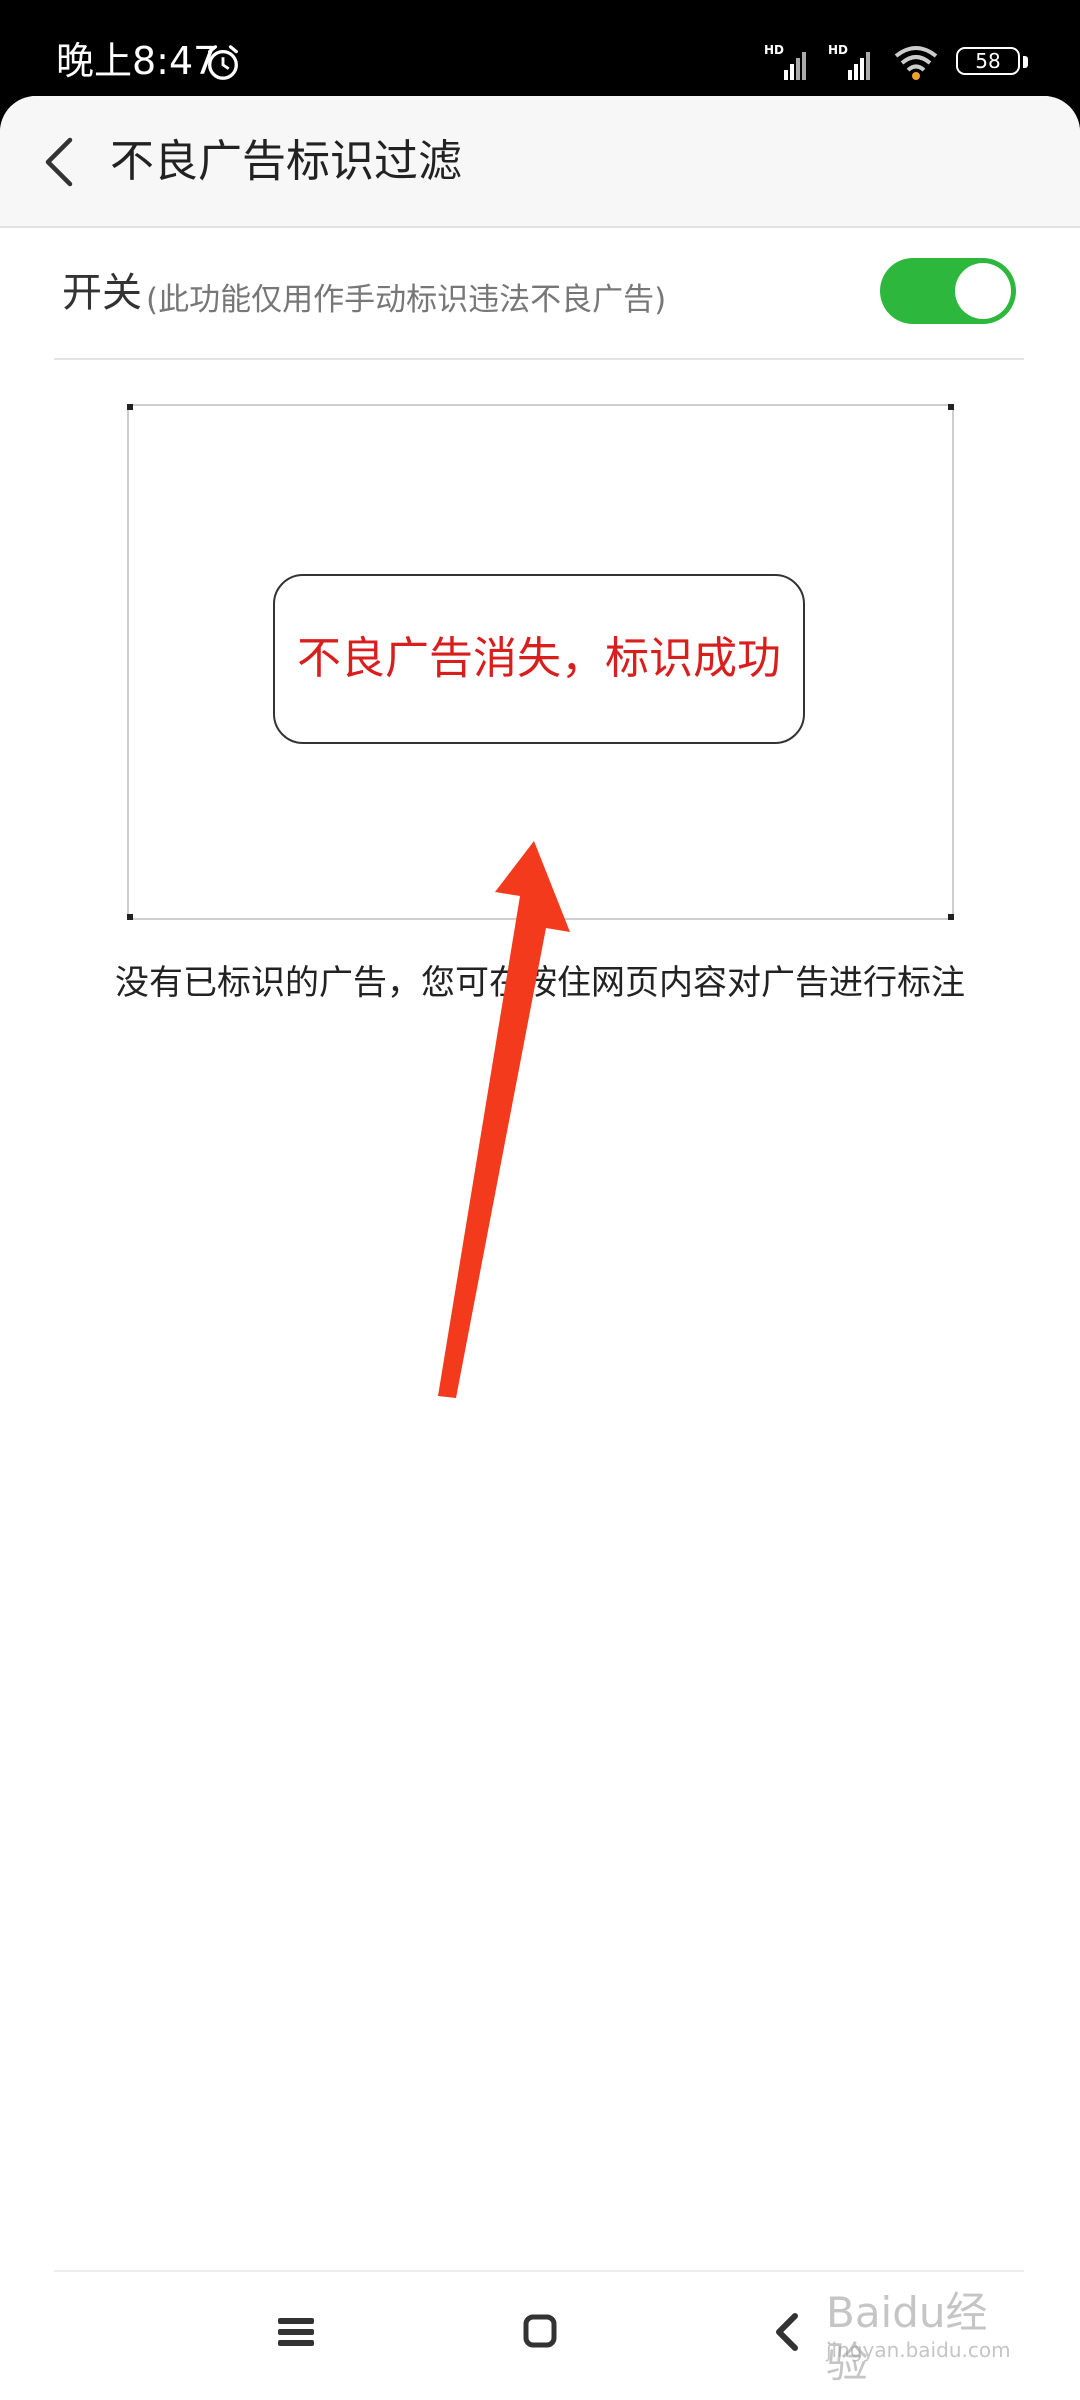  I want to click on signal-icon: HD, so click(785, 61).